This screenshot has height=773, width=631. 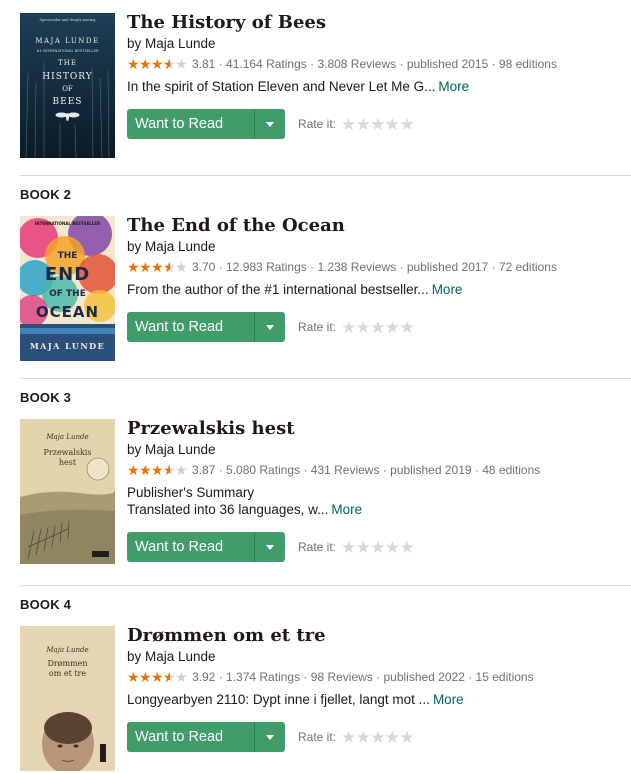 I want to click on average-rating: 3.92, so click(x=204, y=677).